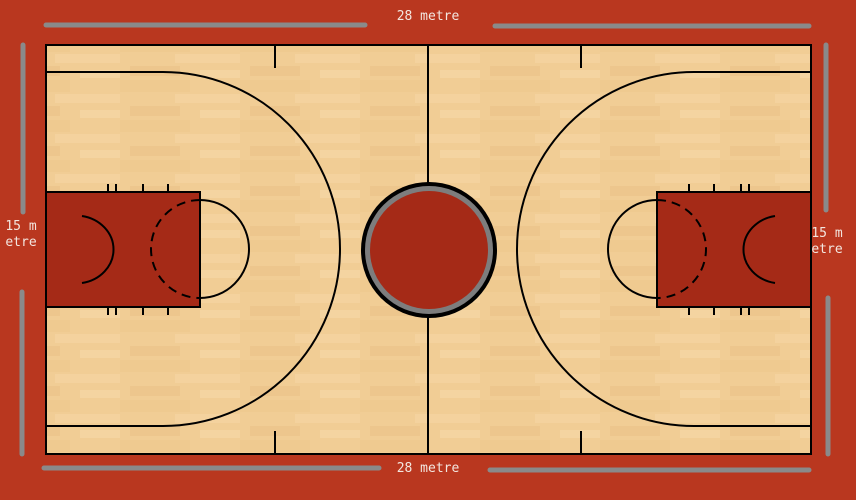 The height and width of the screenshot is (500, 856). Describe the element at coordinates (123, 249) in the screenshot. I see `left-paint` at that location.